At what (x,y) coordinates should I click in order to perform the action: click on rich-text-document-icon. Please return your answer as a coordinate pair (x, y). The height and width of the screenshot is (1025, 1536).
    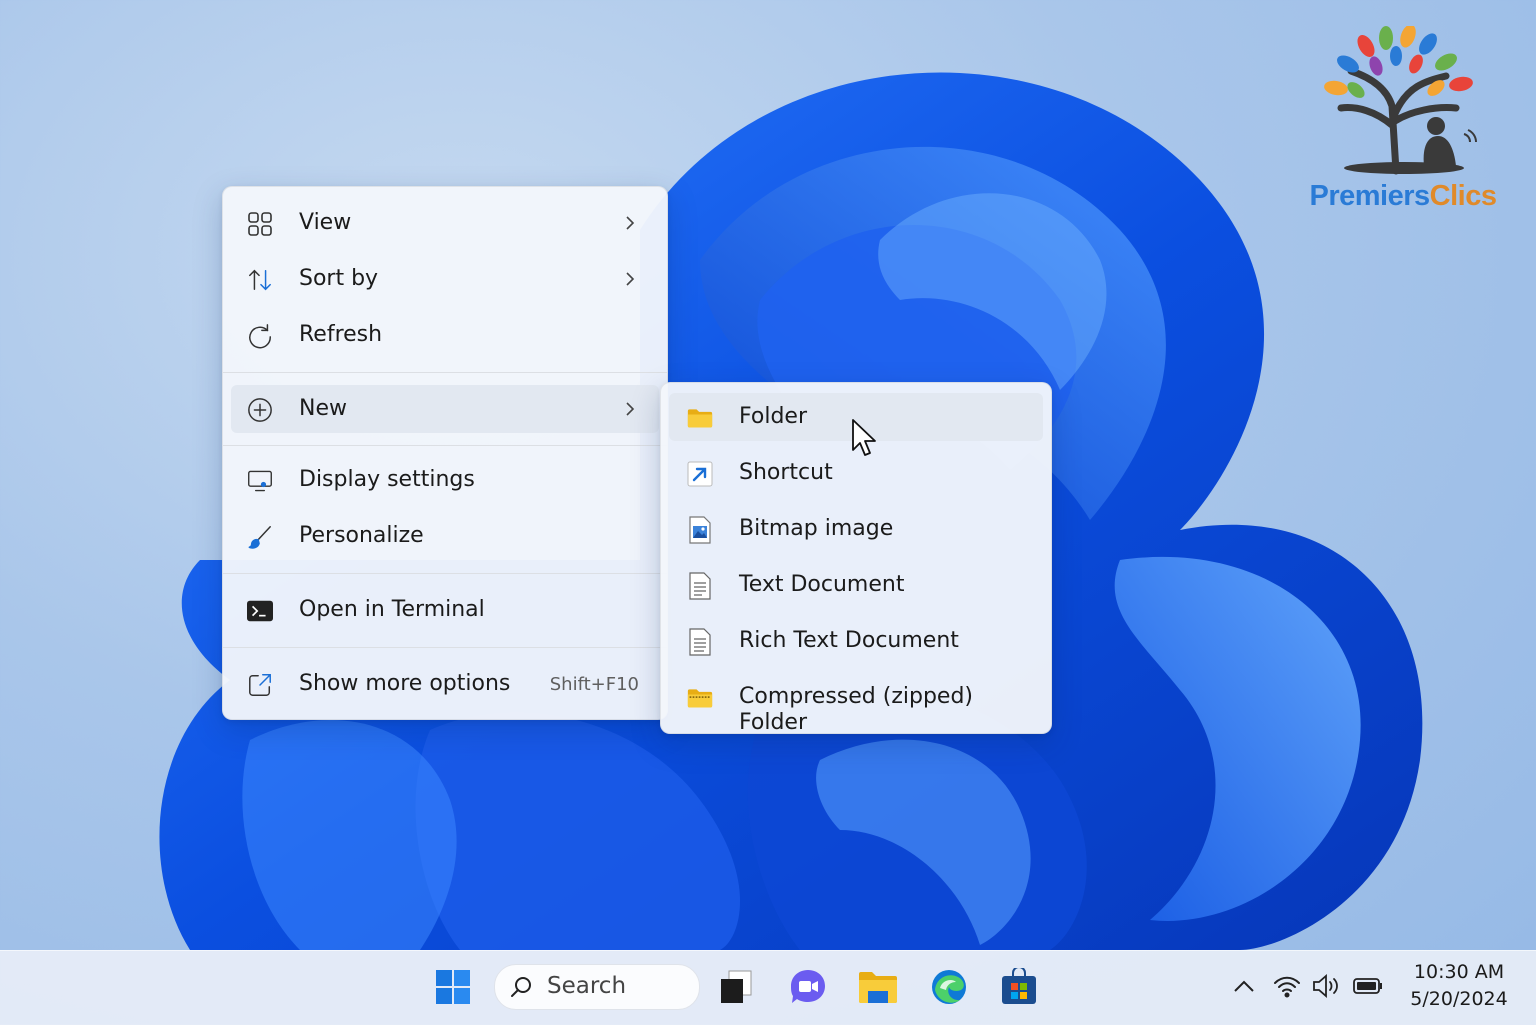
    Looking at the image, I should click on (700, 642).